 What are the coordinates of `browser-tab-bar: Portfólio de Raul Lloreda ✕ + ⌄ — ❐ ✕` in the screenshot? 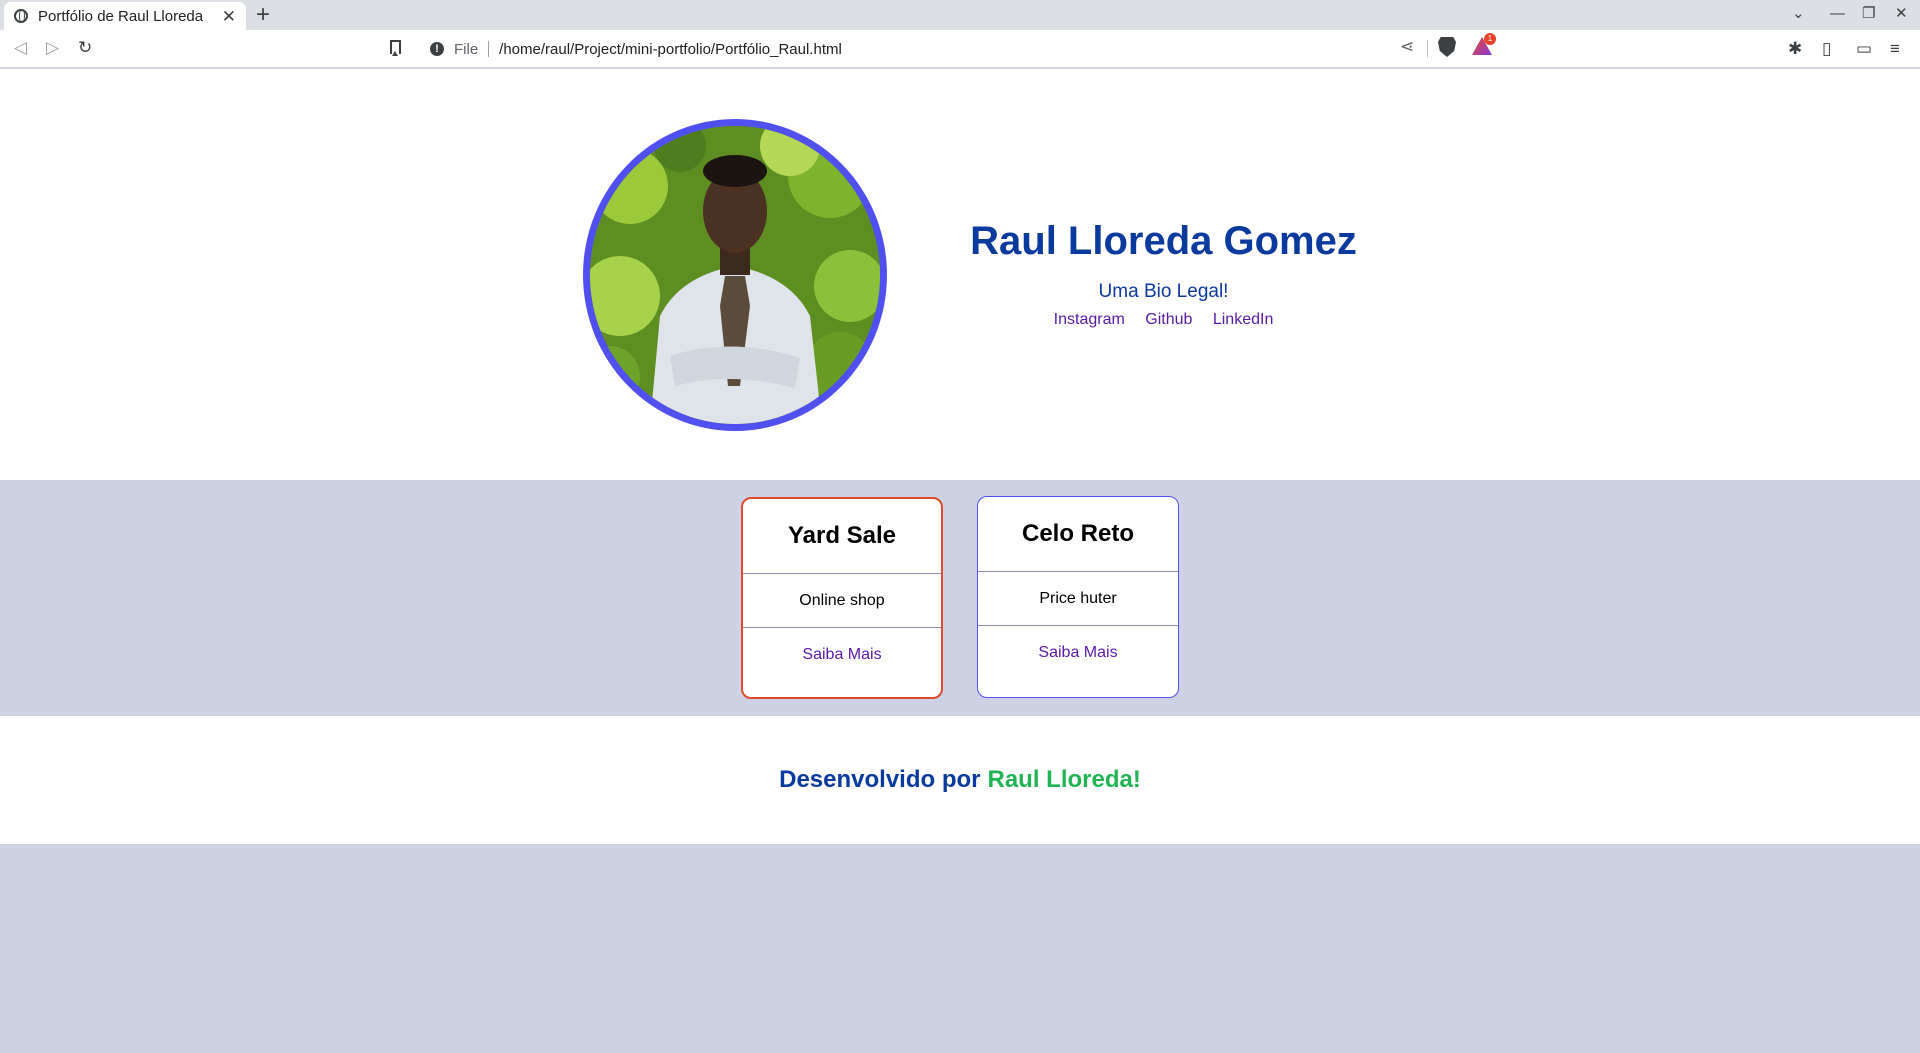 It's located at (960, 15).